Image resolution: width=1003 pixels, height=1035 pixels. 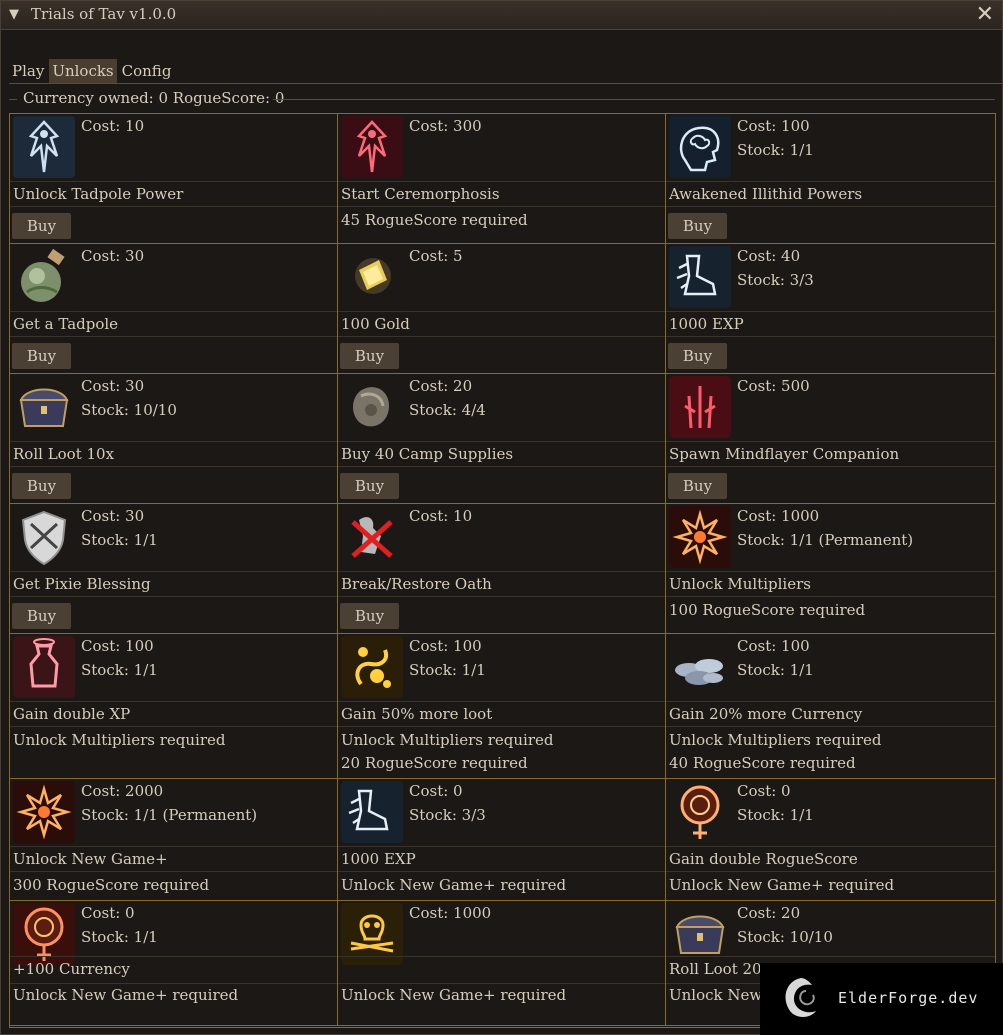 I want to click on item-name: Buy 40 Camp Supplies, so click(x=427, y=454).